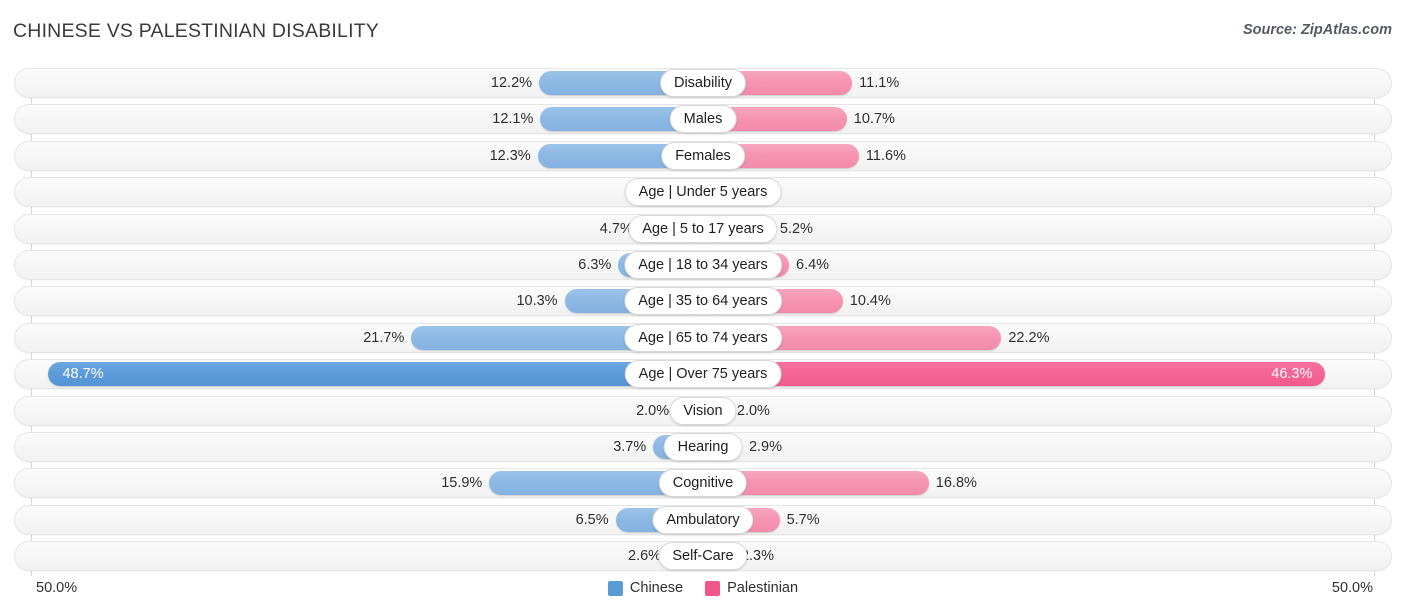 The height and width of the screenshot is (612, 1406). I want to click on chart-row: 21.7% 22.2% Age | 65 to 74 years, so click(703, 337).